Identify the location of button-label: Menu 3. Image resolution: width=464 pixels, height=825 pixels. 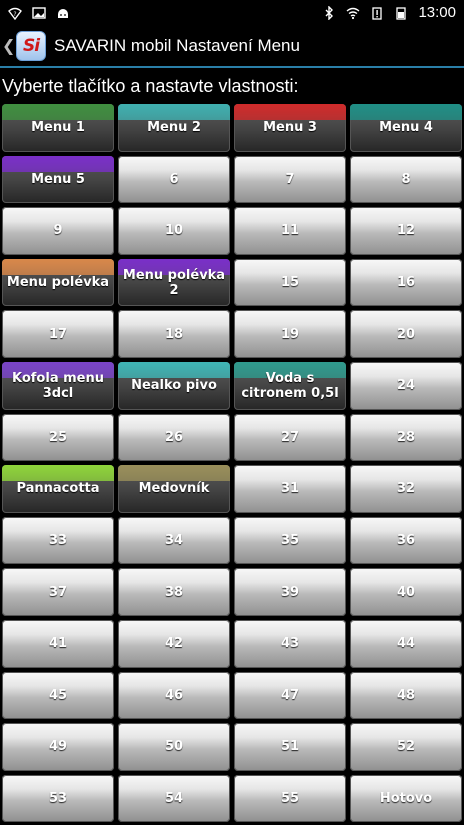
(290, 128).